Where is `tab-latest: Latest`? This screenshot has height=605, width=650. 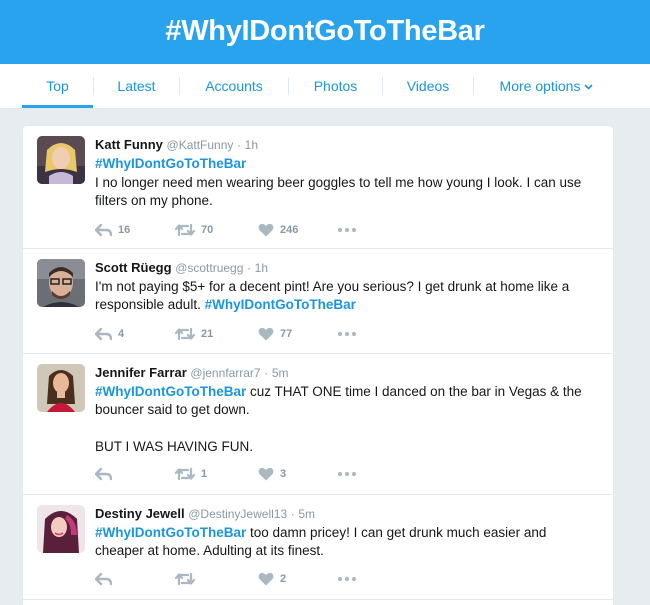 tab-latest: Latest is located at coordinates (136, 86).